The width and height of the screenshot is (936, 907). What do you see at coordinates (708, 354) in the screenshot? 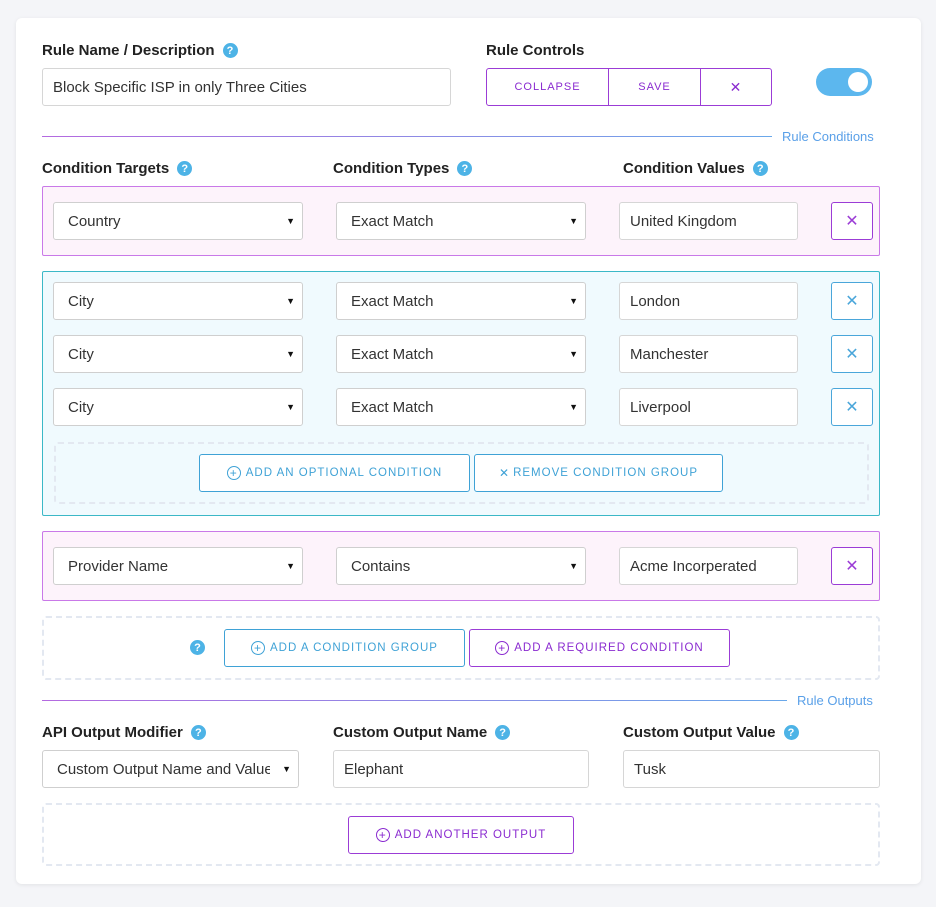
I see `condition-value-input: Manchester` at bounding box center [708, 354].